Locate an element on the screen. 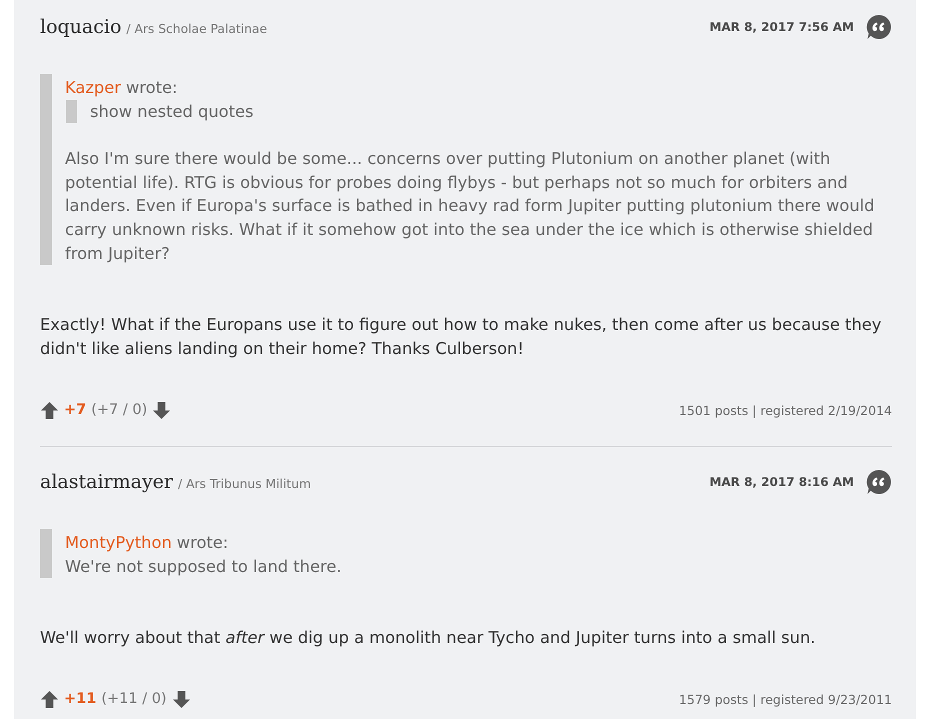 This screenshot has width=934, height=719. user-rank: / Ars Scholae Palatinae is located at coordinates (197, 29).